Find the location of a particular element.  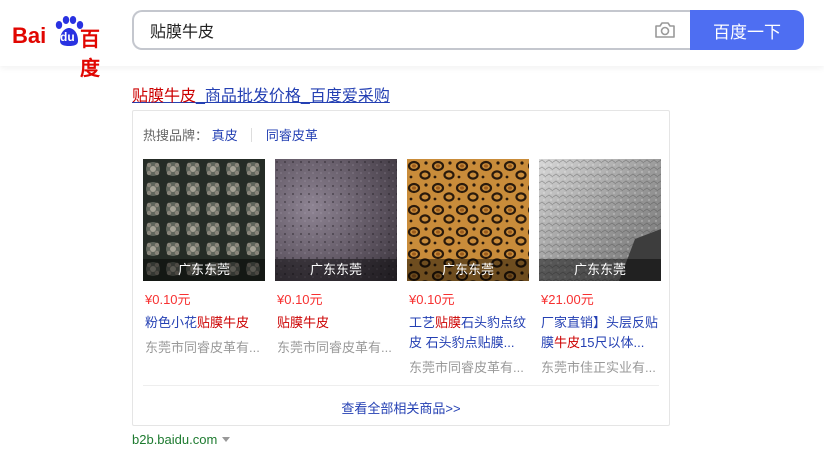

search-input is located at coordinates (390, 30).